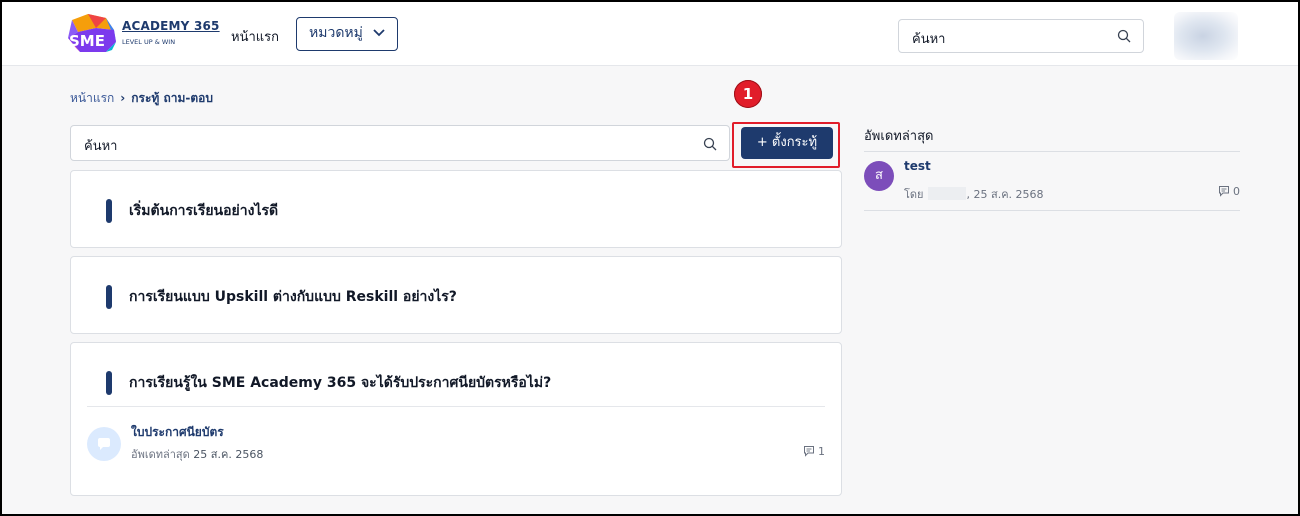  Describe the element at coordinates (1236, 191) in the screenshot. I see `latest-topic-count-value: 0` at that location.